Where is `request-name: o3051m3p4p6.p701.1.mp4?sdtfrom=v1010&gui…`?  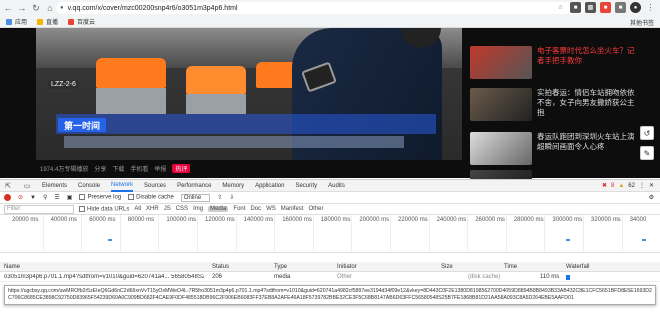 request-name: o3051m3p4p6.p701.1.mp4?sdtfrom=v1010&gui… is located at coordinates (104, 277).